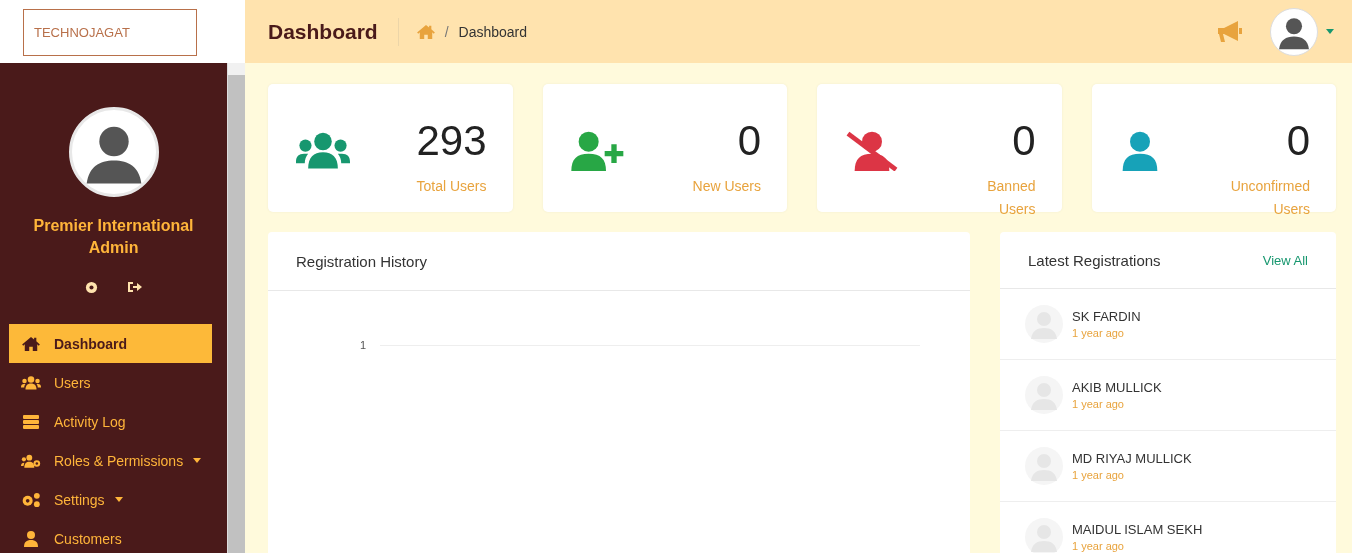 The image size is (1352, 553). What do you see at coordinates (1231, 31) in the screenshot?
I see `megaphone-icon` at bounding box center [1231, 31].